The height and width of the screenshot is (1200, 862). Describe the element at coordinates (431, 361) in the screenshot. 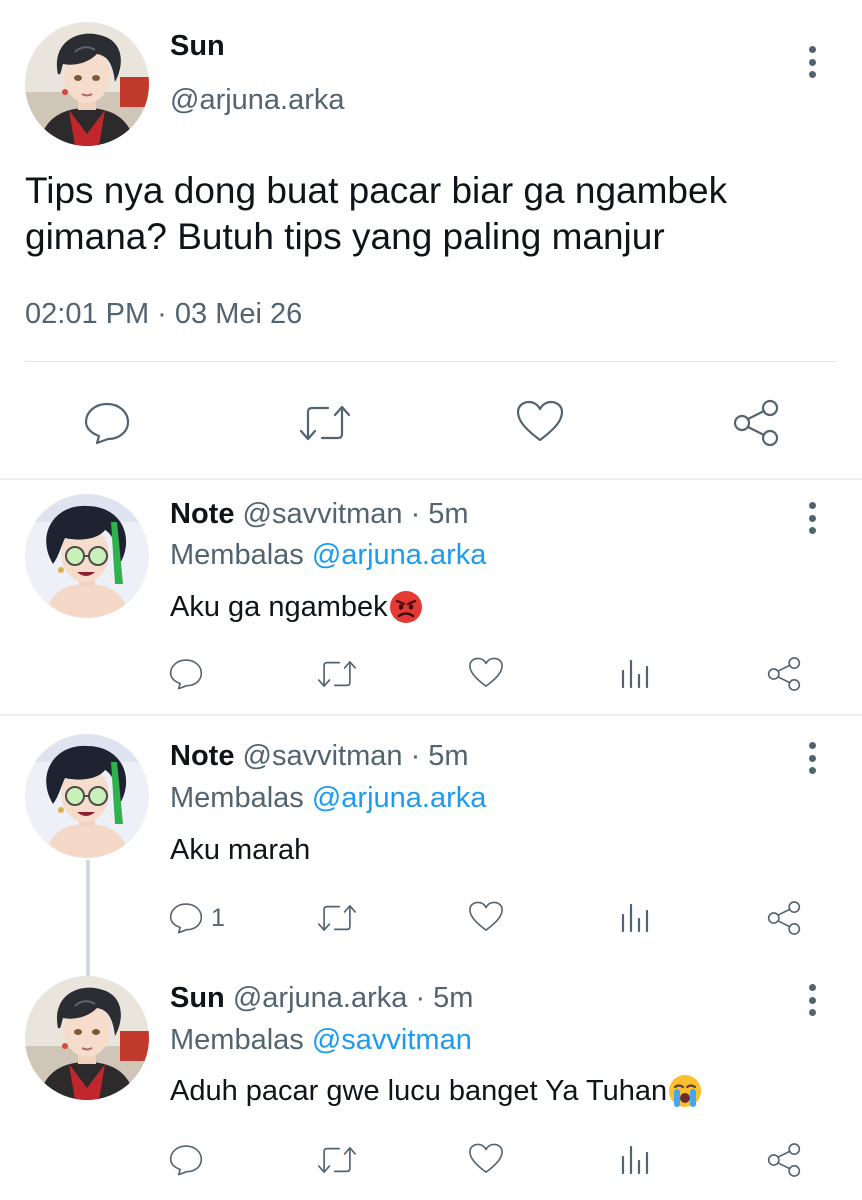

I see `divider` at that location.